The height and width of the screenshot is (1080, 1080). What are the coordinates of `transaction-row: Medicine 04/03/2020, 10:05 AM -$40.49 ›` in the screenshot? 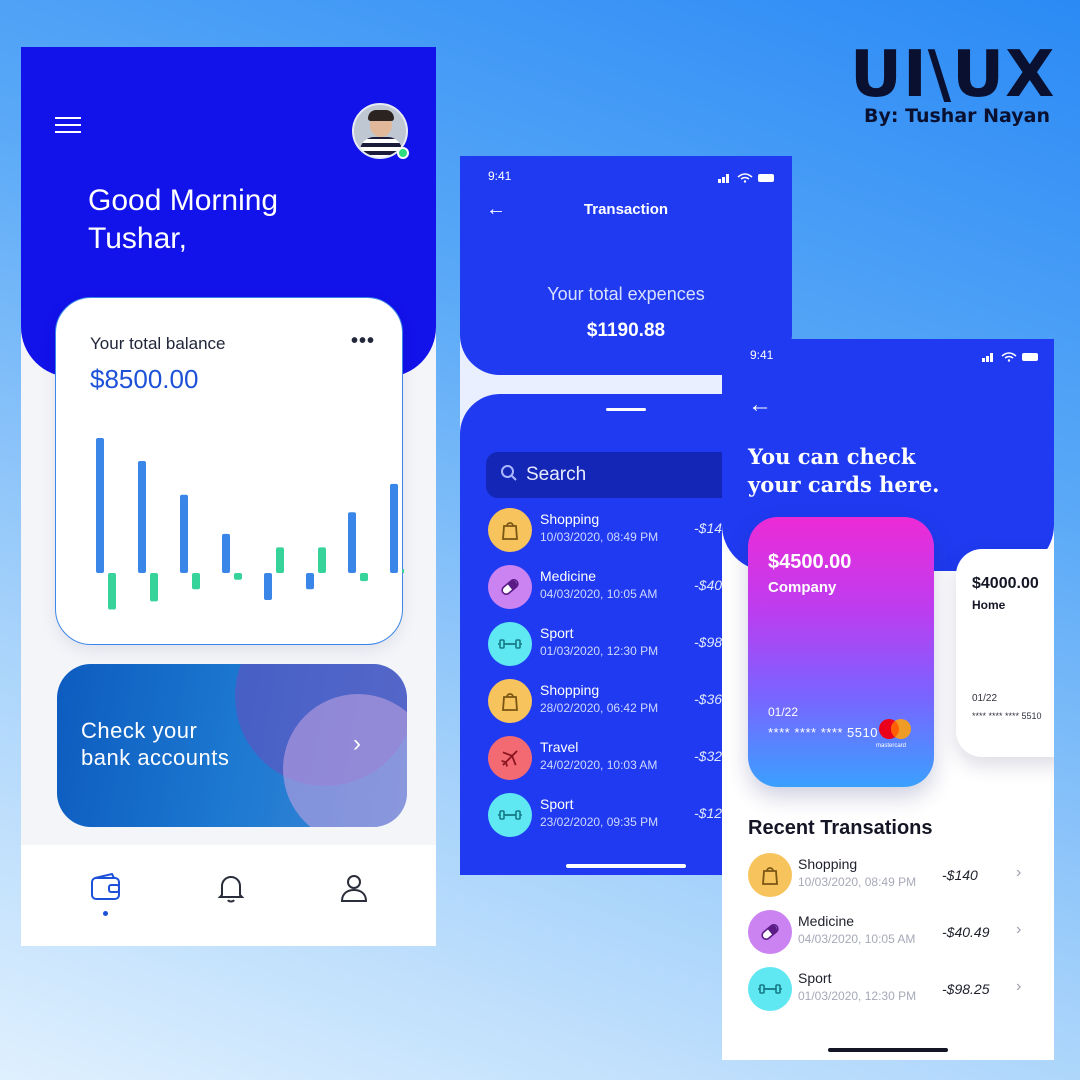 It's located at (893, 933).